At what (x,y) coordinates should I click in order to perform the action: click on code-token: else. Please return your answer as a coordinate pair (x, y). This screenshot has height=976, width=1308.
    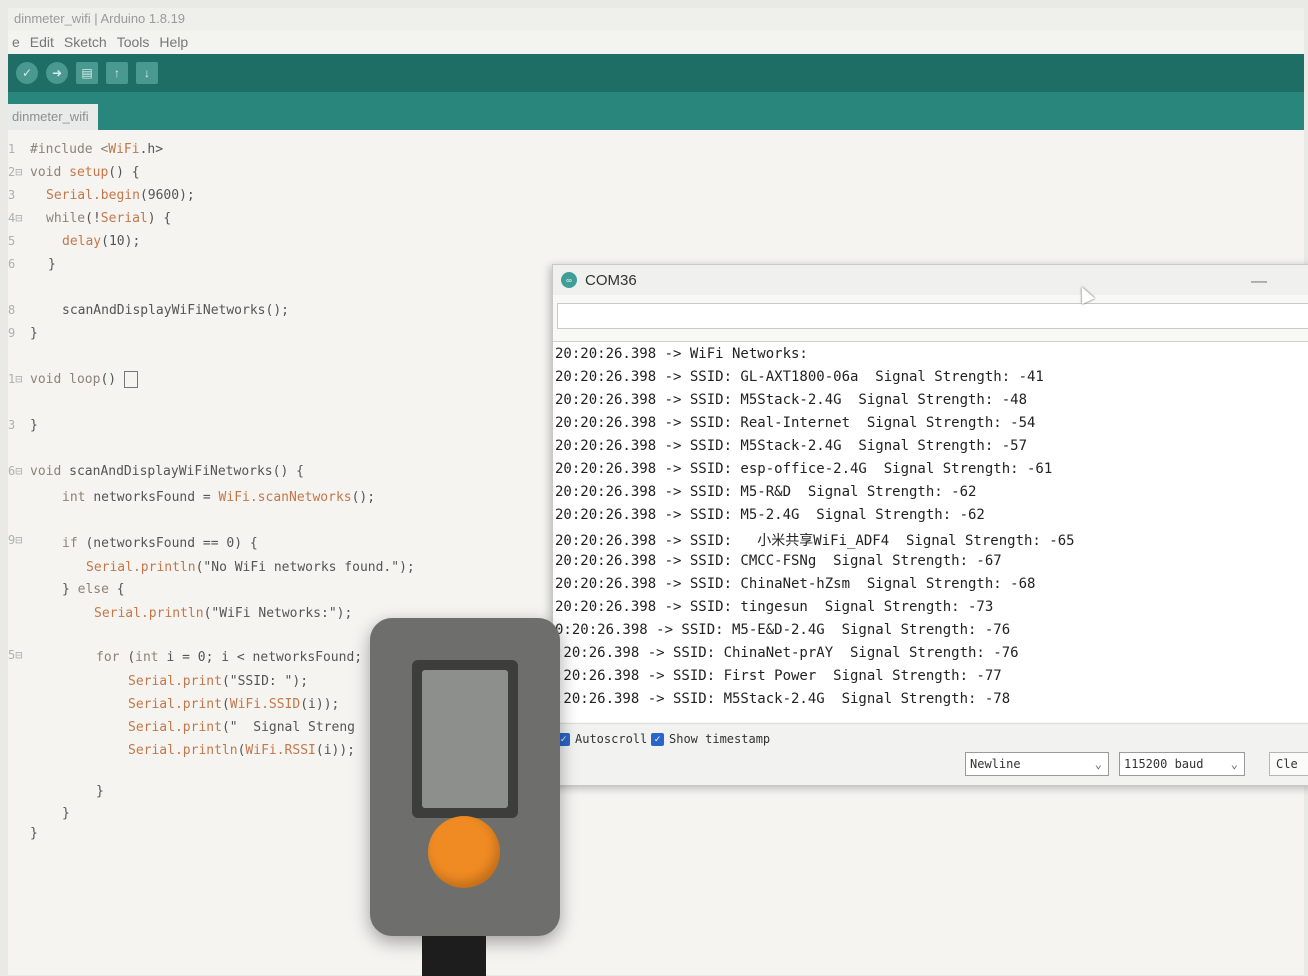
    Looking at the image, I should click on (93, 589).